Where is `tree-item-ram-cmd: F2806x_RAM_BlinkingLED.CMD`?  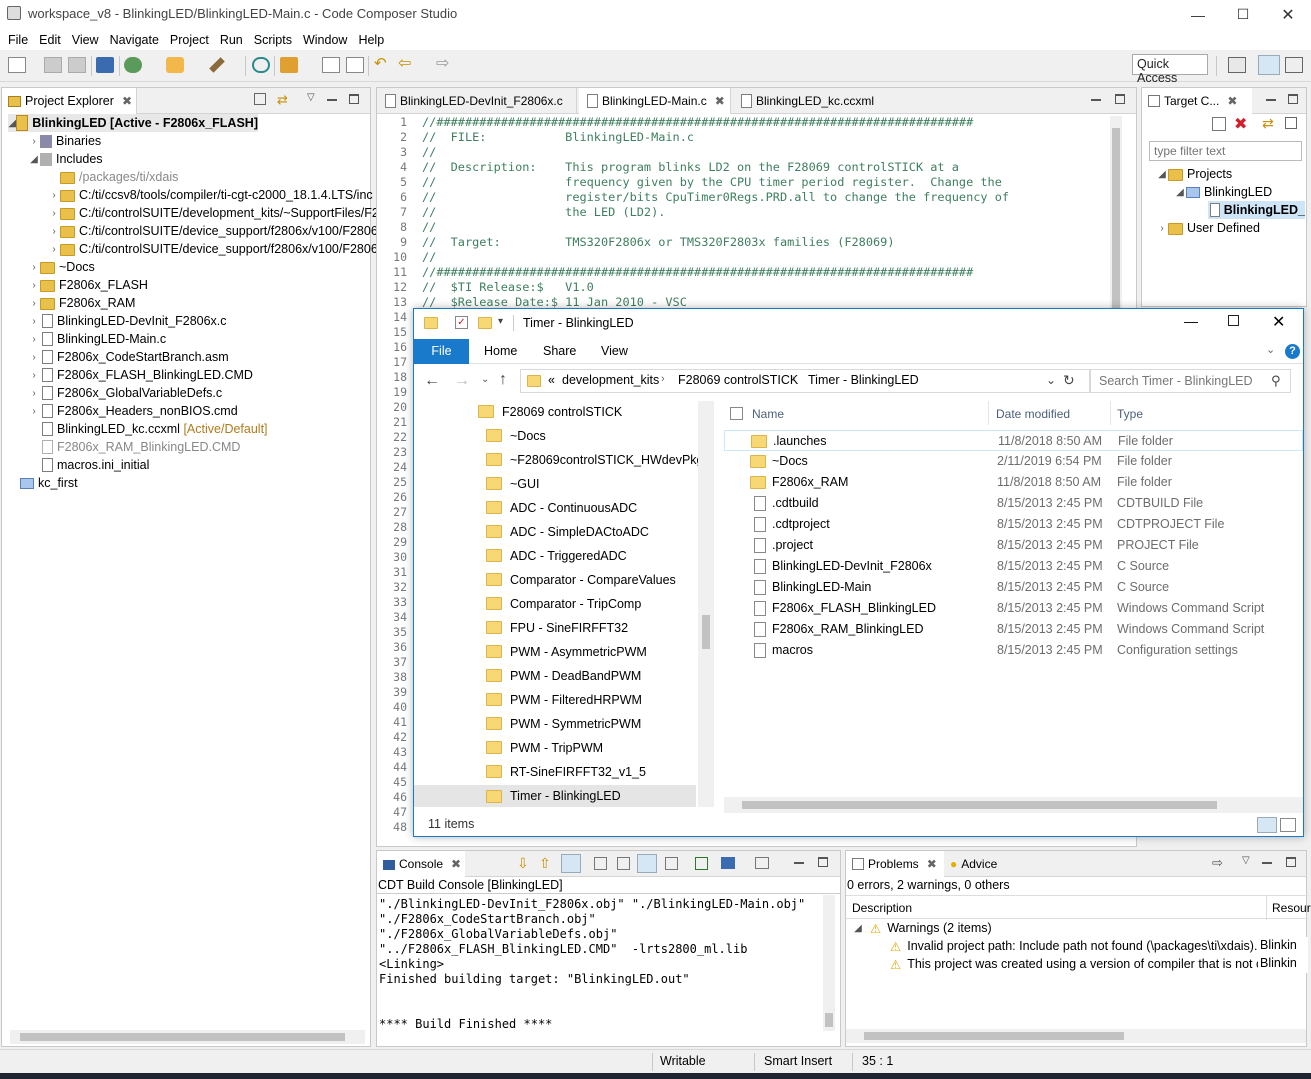 tree-item-ram-cmd: F2806x_RAM_BlinkingLED.CMD is located at coordinates (140, 447).